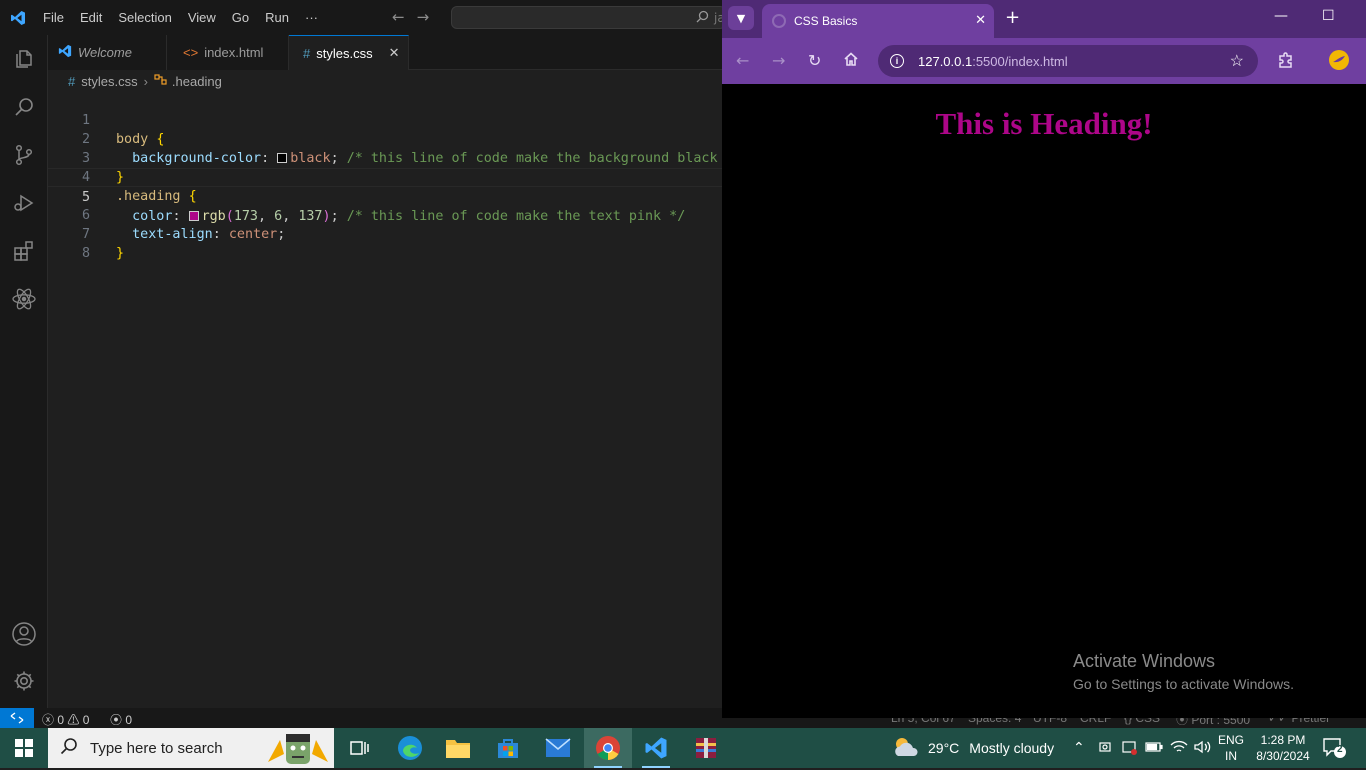  I want to click on page-heading: This is Heading!, so click(1044, 123).